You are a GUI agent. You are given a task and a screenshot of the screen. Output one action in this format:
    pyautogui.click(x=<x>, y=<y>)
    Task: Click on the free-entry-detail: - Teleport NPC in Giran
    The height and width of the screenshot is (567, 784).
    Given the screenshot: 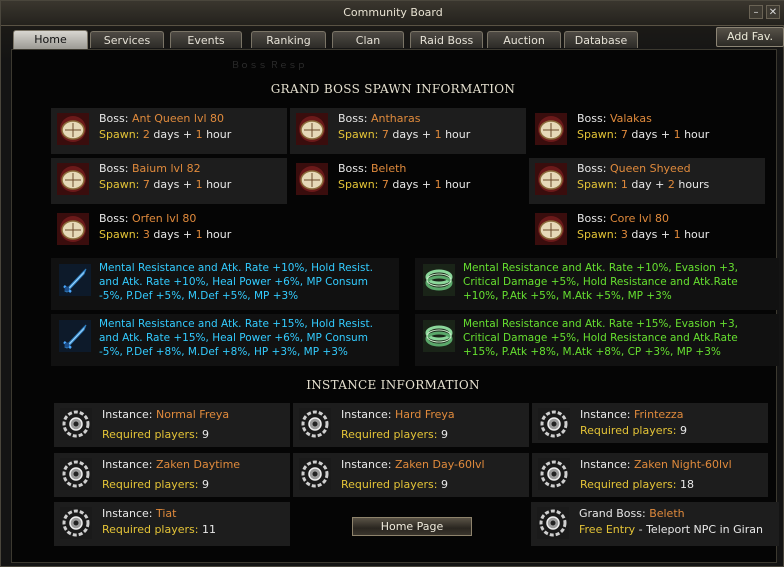 What is the action you would take?
    pyautogui.click(x=699, y=529)
    